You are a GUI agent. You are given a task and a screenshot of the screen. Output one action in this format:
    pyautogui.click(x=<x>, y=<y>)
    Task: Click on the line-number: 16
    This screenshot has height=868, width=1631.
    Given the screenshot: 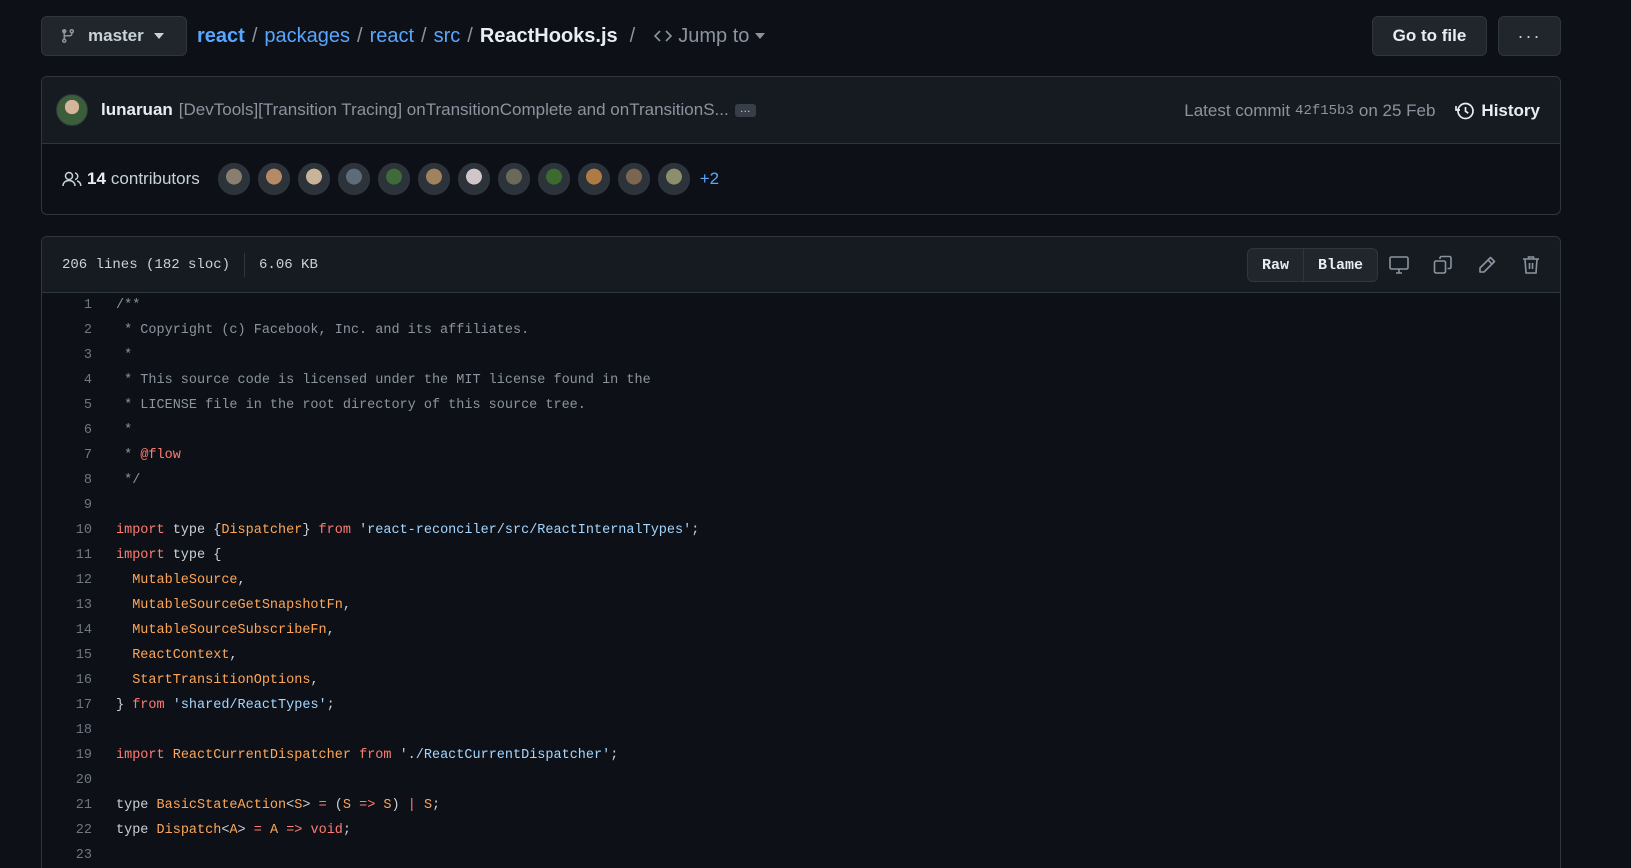 What is the action you would take?
    pyautogui.click(x=67, y=680)
    